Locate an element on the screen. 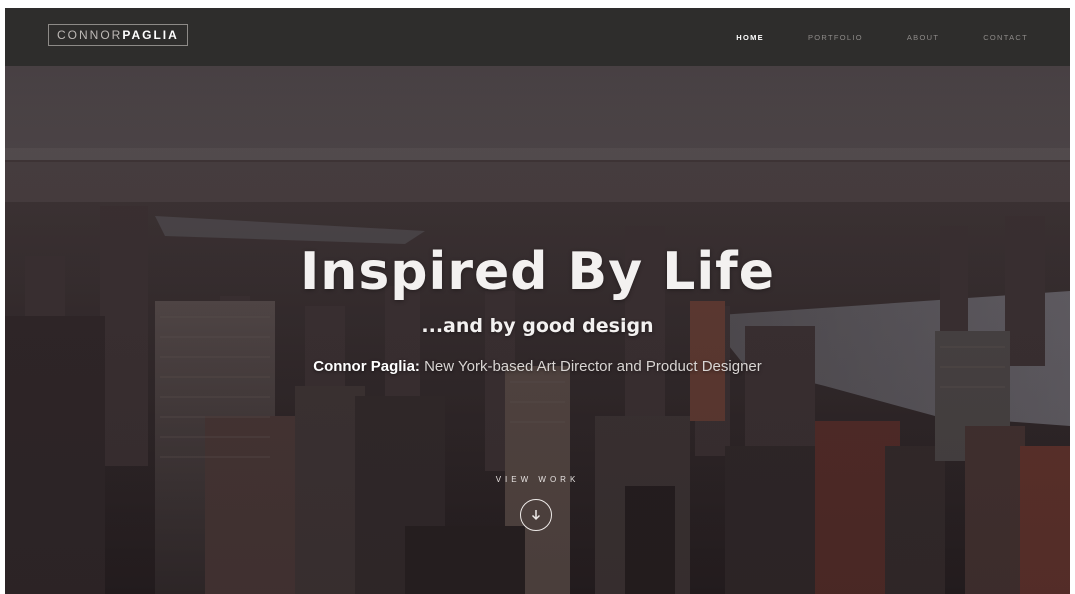  scroll-down-button is located at coordinates (536, 515).